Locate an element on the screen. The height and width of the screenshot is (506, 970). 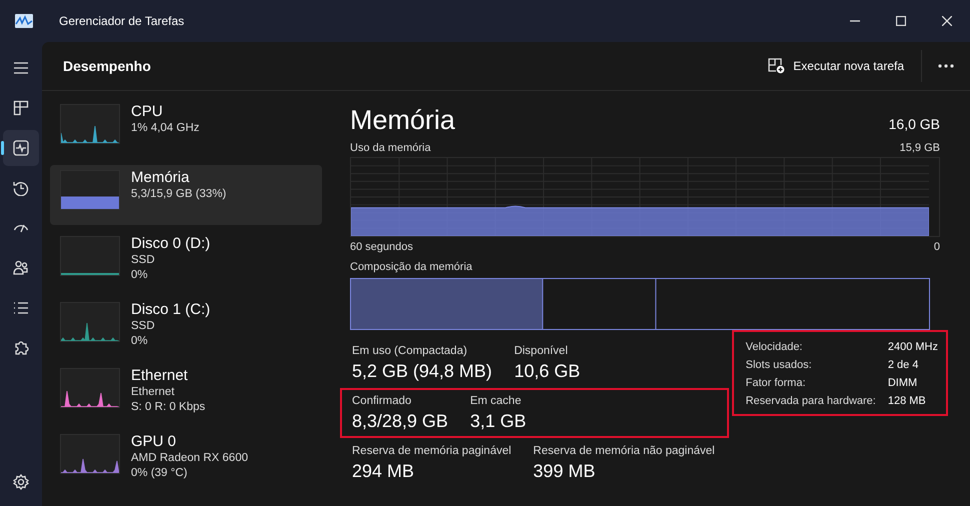
sidebar-item: Disco 1 (C:) SSD 0% is located at coordinates (186, 327).